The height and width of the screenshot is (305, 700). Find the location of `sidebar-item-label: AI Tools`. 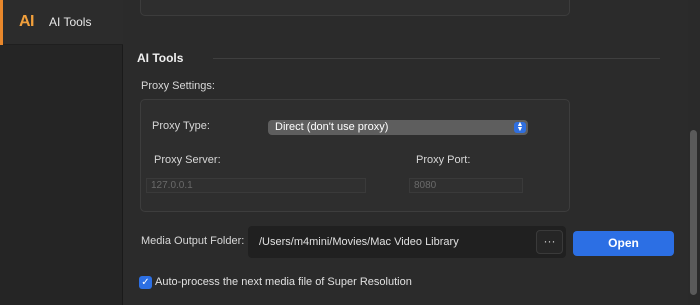

sidebar-item-label: AI Tools is located at coordinates (70, 22).